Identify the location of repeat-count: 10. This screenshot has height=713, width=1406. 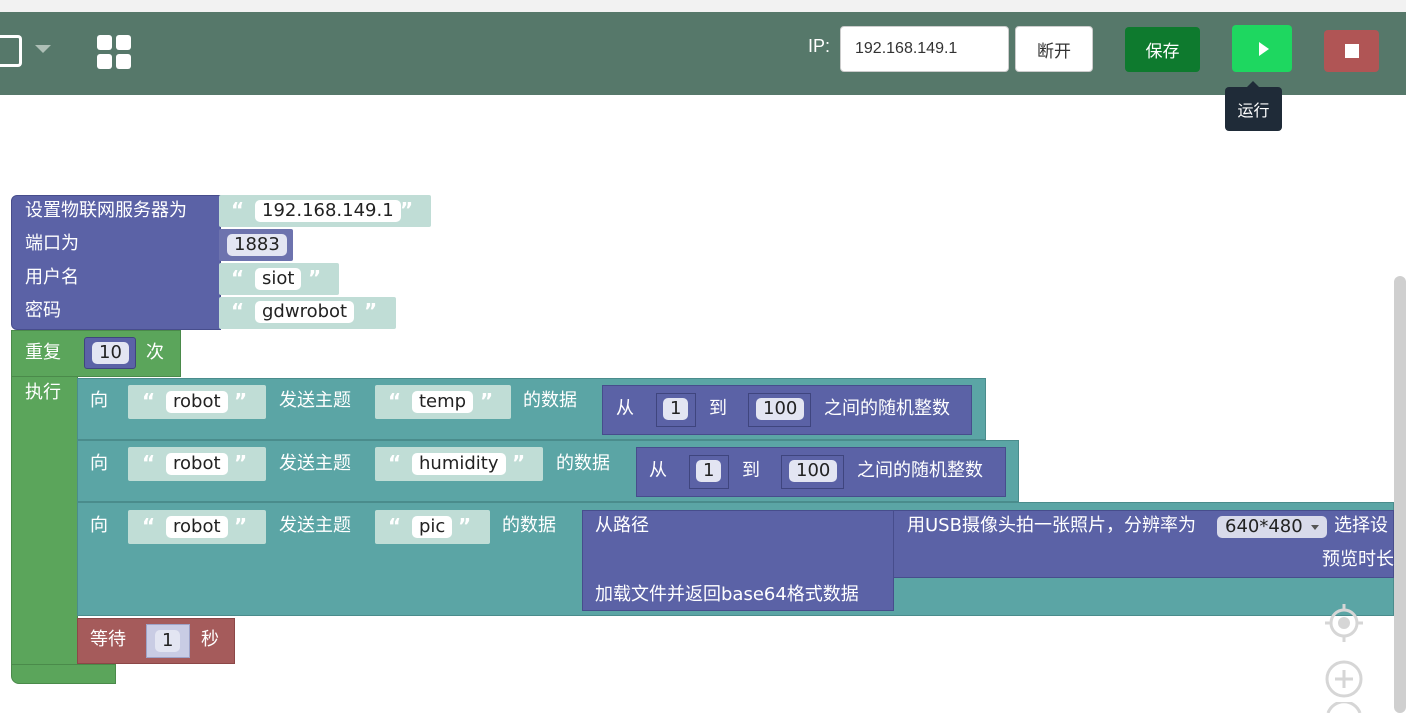
(110, 353).